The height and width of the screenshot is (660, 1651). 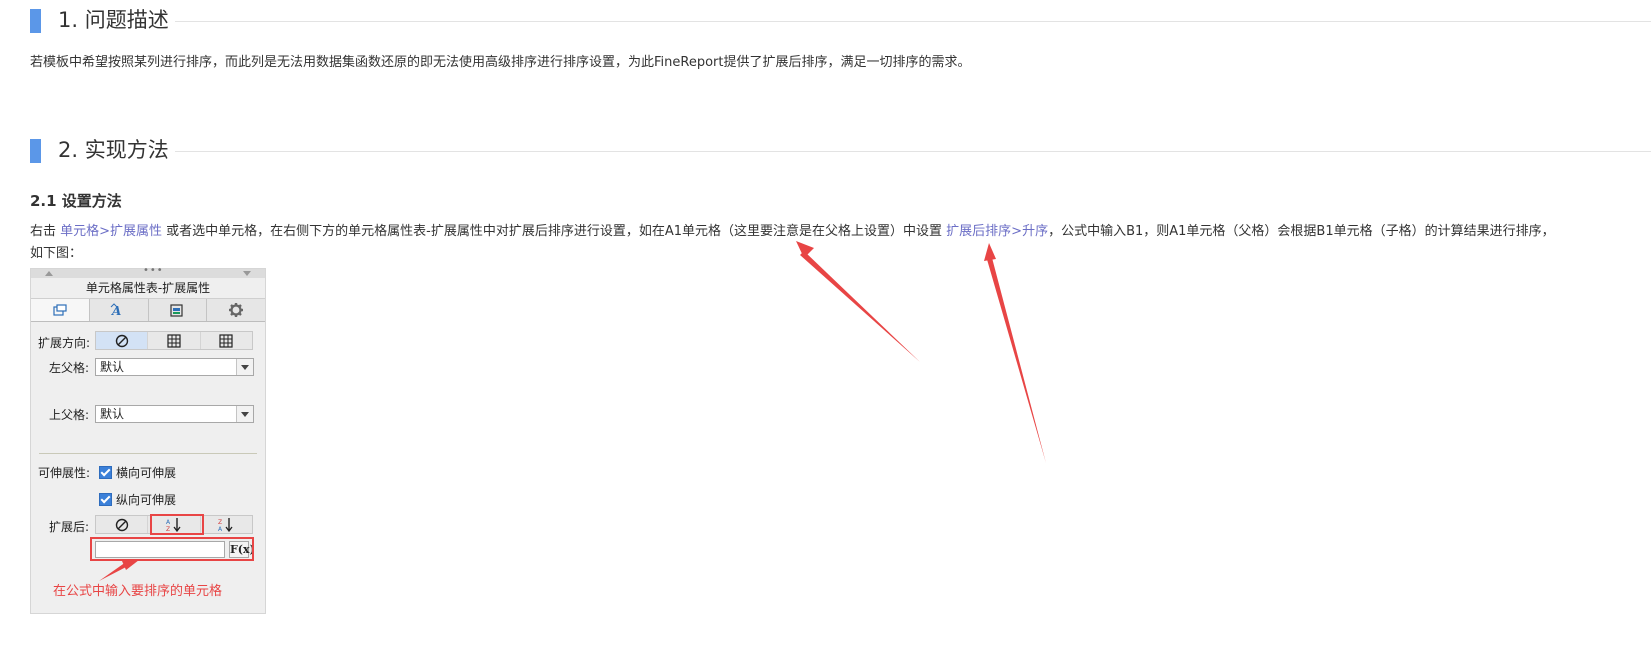 What do you see at coordinates (177, 524) in the screenshot?
I see `highlight-sort-ascending` at bounding box center [177, 524].